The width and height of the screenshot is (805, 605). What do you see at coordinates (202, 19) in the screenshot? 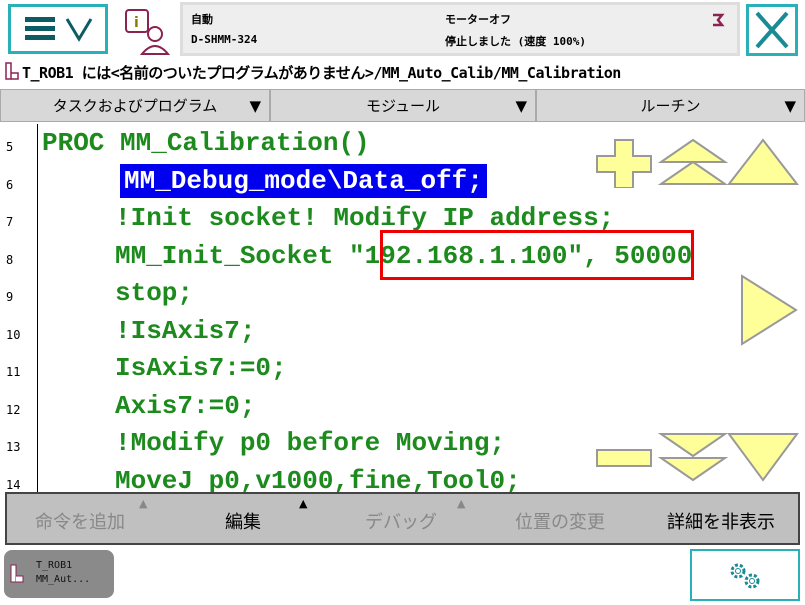
I see `operating-mode: 自動` at bounding box center [202, 19].